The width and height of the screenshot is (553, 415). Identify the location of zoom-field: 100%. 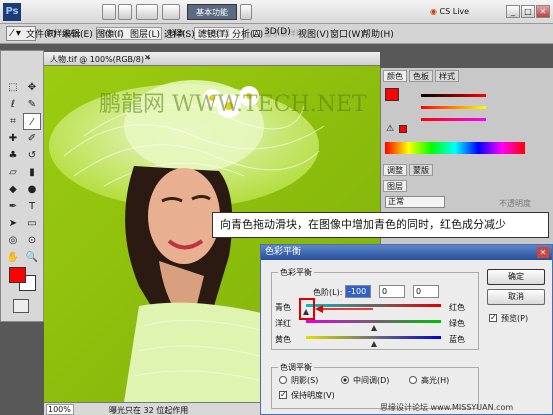
(60, 409).